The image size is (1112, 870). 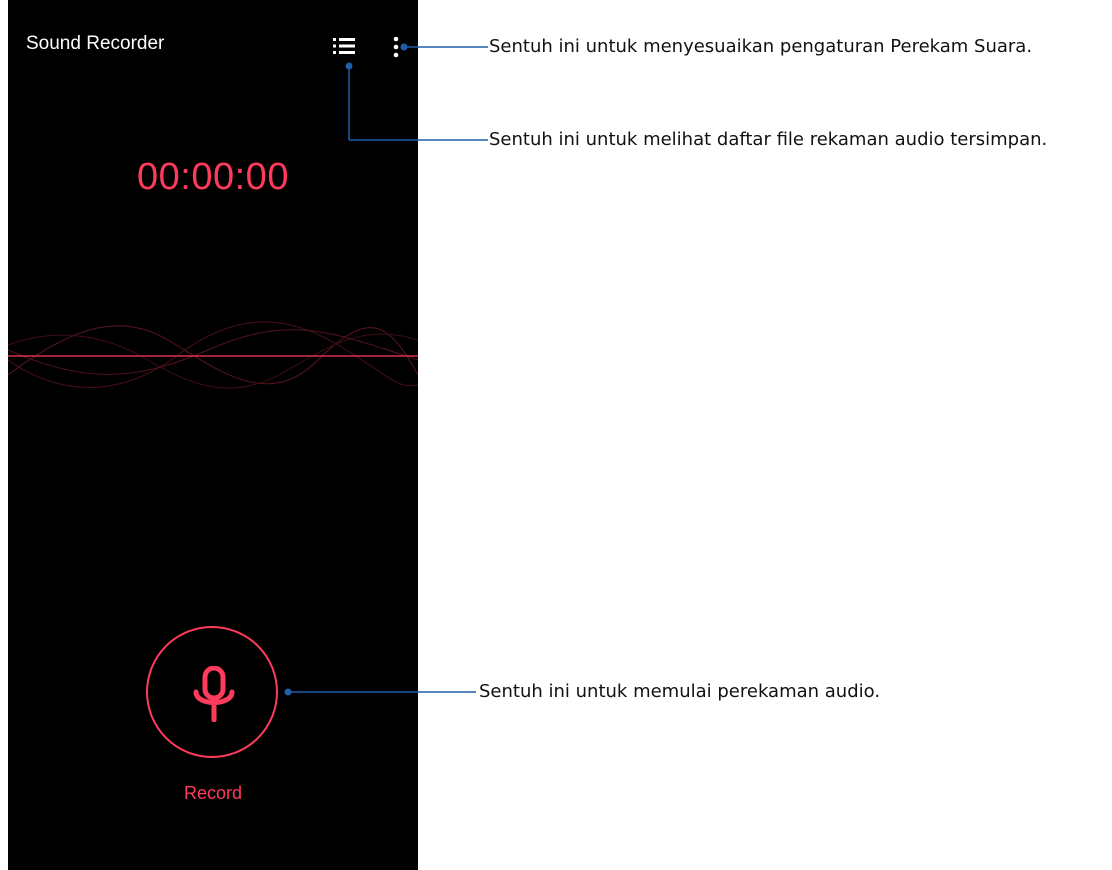 What do you see at coordinates (95, 43) in the screenshot?
I see `app-title: Sound Recorder` at bounding box center [95, 43].